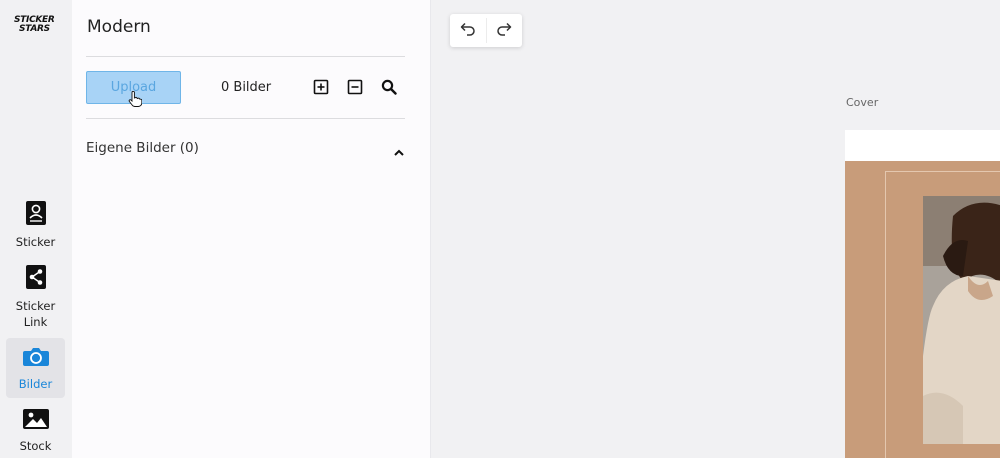 Image resolution: width=1000 pixels, height=458 pixels. I want to click on sidebar-item-label: Sticker, so click(35, 242).